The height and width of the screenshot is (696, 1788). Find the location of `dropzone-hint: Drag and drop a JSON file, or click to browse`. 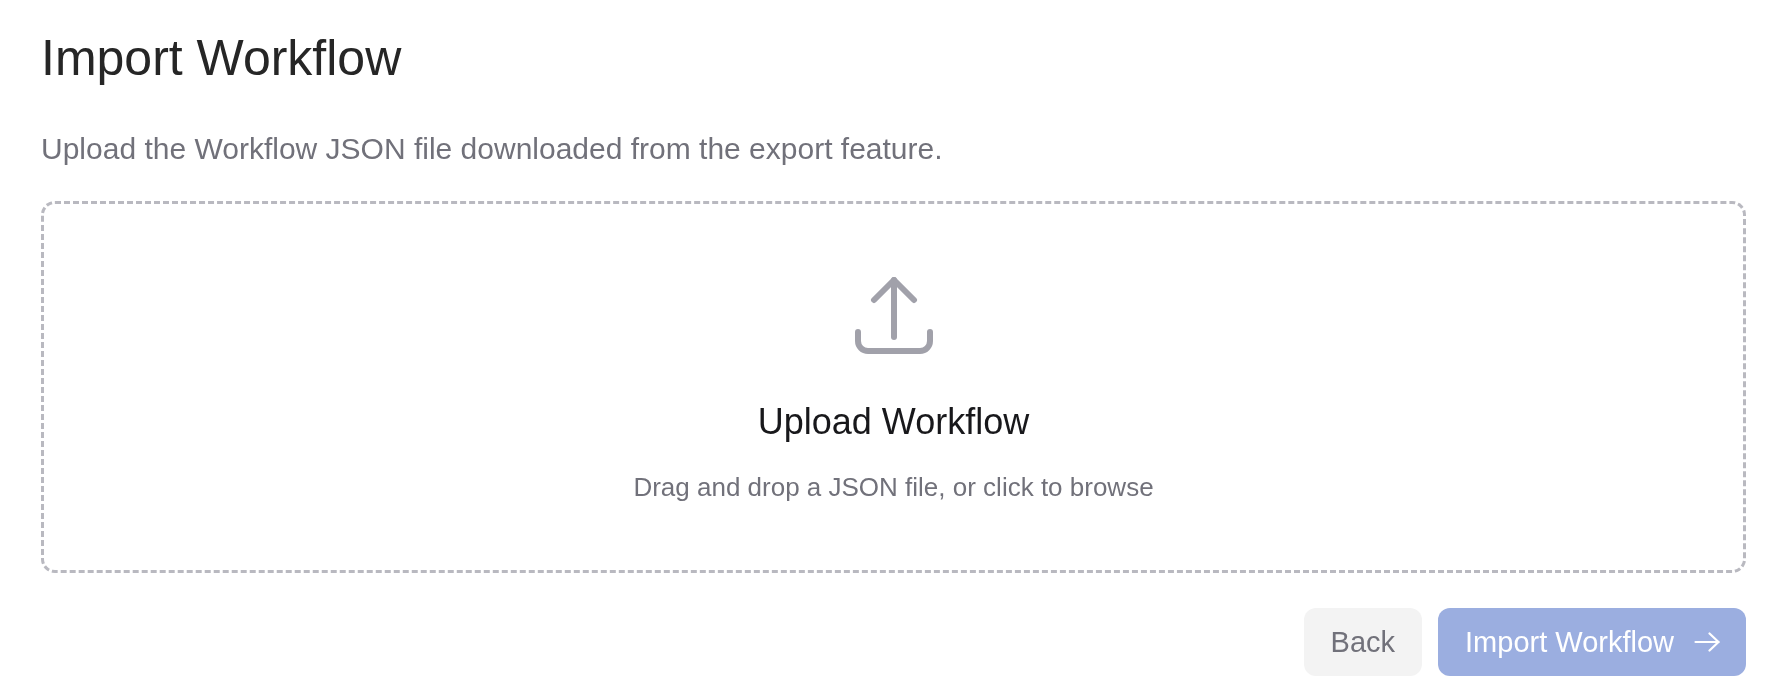

dropzone-hint: Drag and drop a JSON file, or click to browse is located at coordinates (893, 487).